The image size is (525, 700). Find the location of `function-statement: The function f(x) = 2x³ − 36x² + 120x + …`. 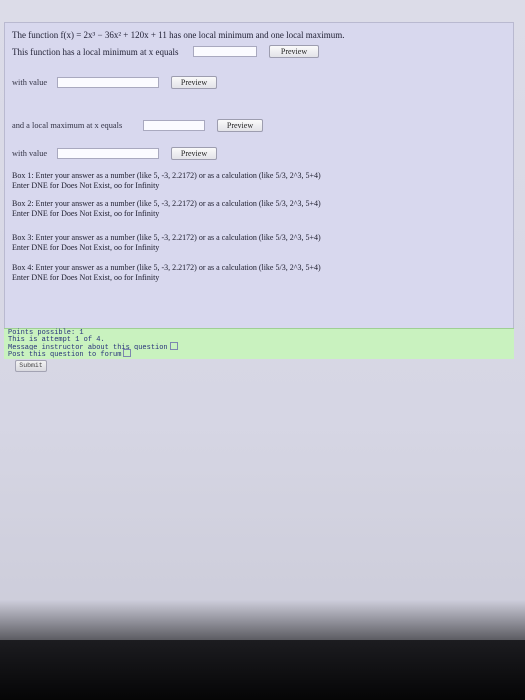

function-statement: The function f(x) = 2x³ − 36x² + 120x + … is located at coordinates (178, 35).